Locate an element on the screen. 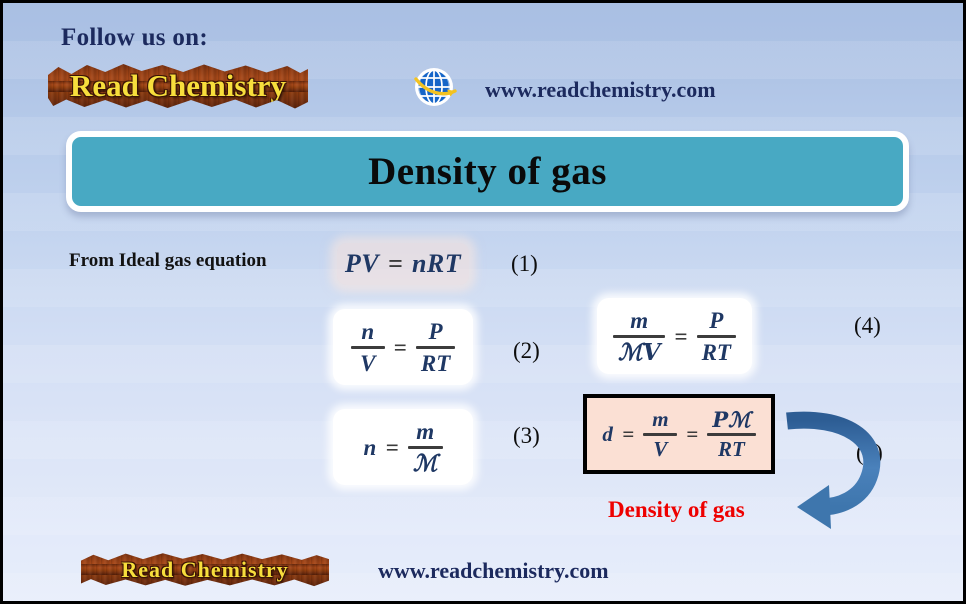 Image resolution: width=966 pixels, height=604 pixels. eq3-rhs-fraction-bar is located at coordinates (425, 447).